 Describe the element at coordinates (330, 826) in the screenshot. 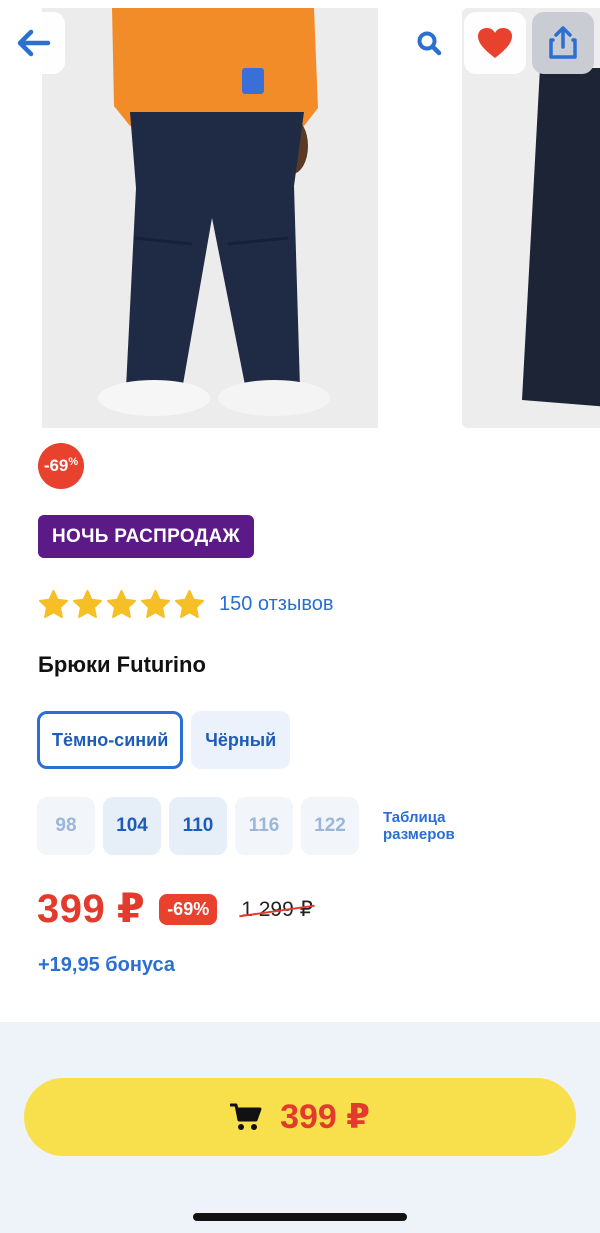

I see `size-option-122: 122` at that location.